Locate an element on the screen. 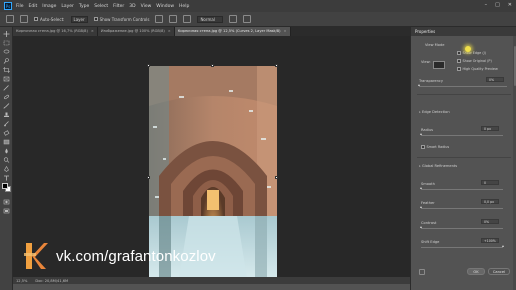  show-original-box is located at coordinates (459, 61).